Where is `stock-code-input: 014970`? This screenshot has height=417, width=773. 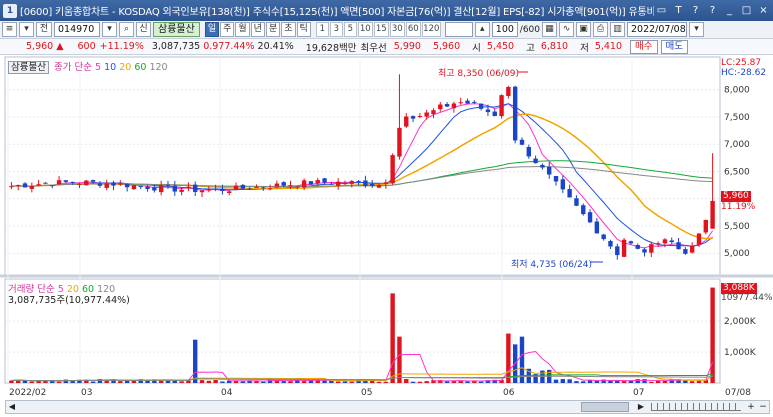 stock-code-input: 014970 is located at coordinates (77, 29).